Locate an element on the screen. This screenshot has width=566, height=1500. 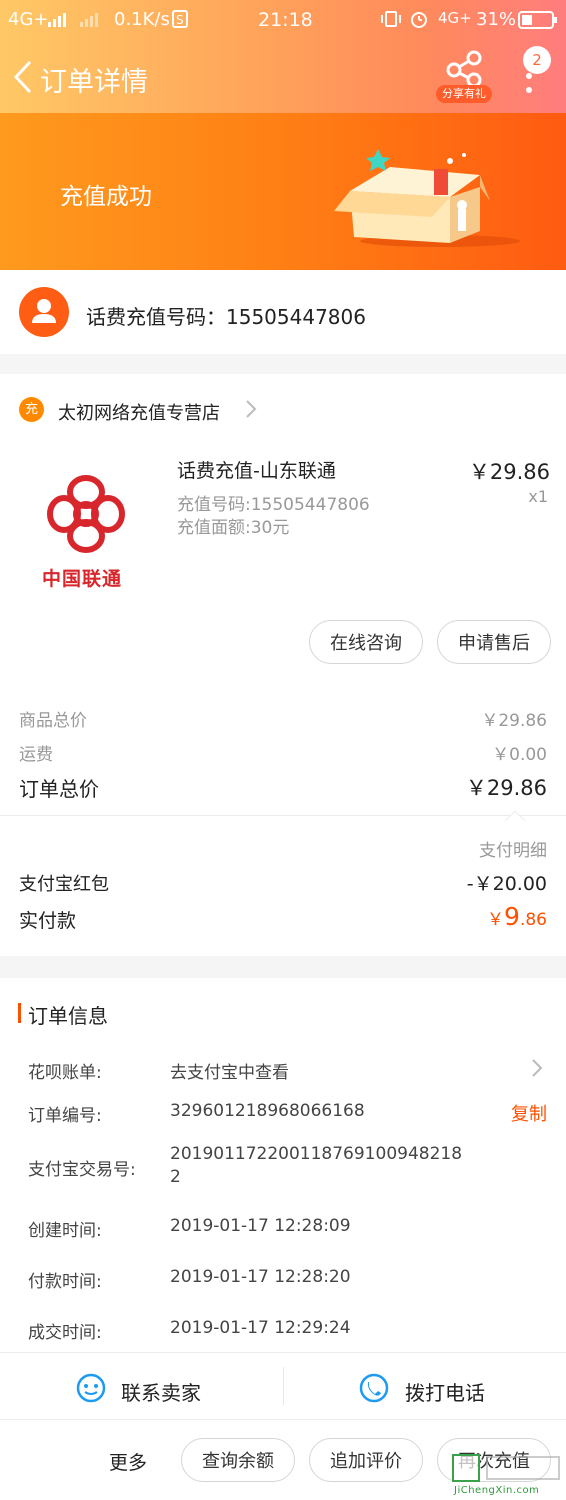
chat-bubble-icon is located at coordinates (91, 1390).